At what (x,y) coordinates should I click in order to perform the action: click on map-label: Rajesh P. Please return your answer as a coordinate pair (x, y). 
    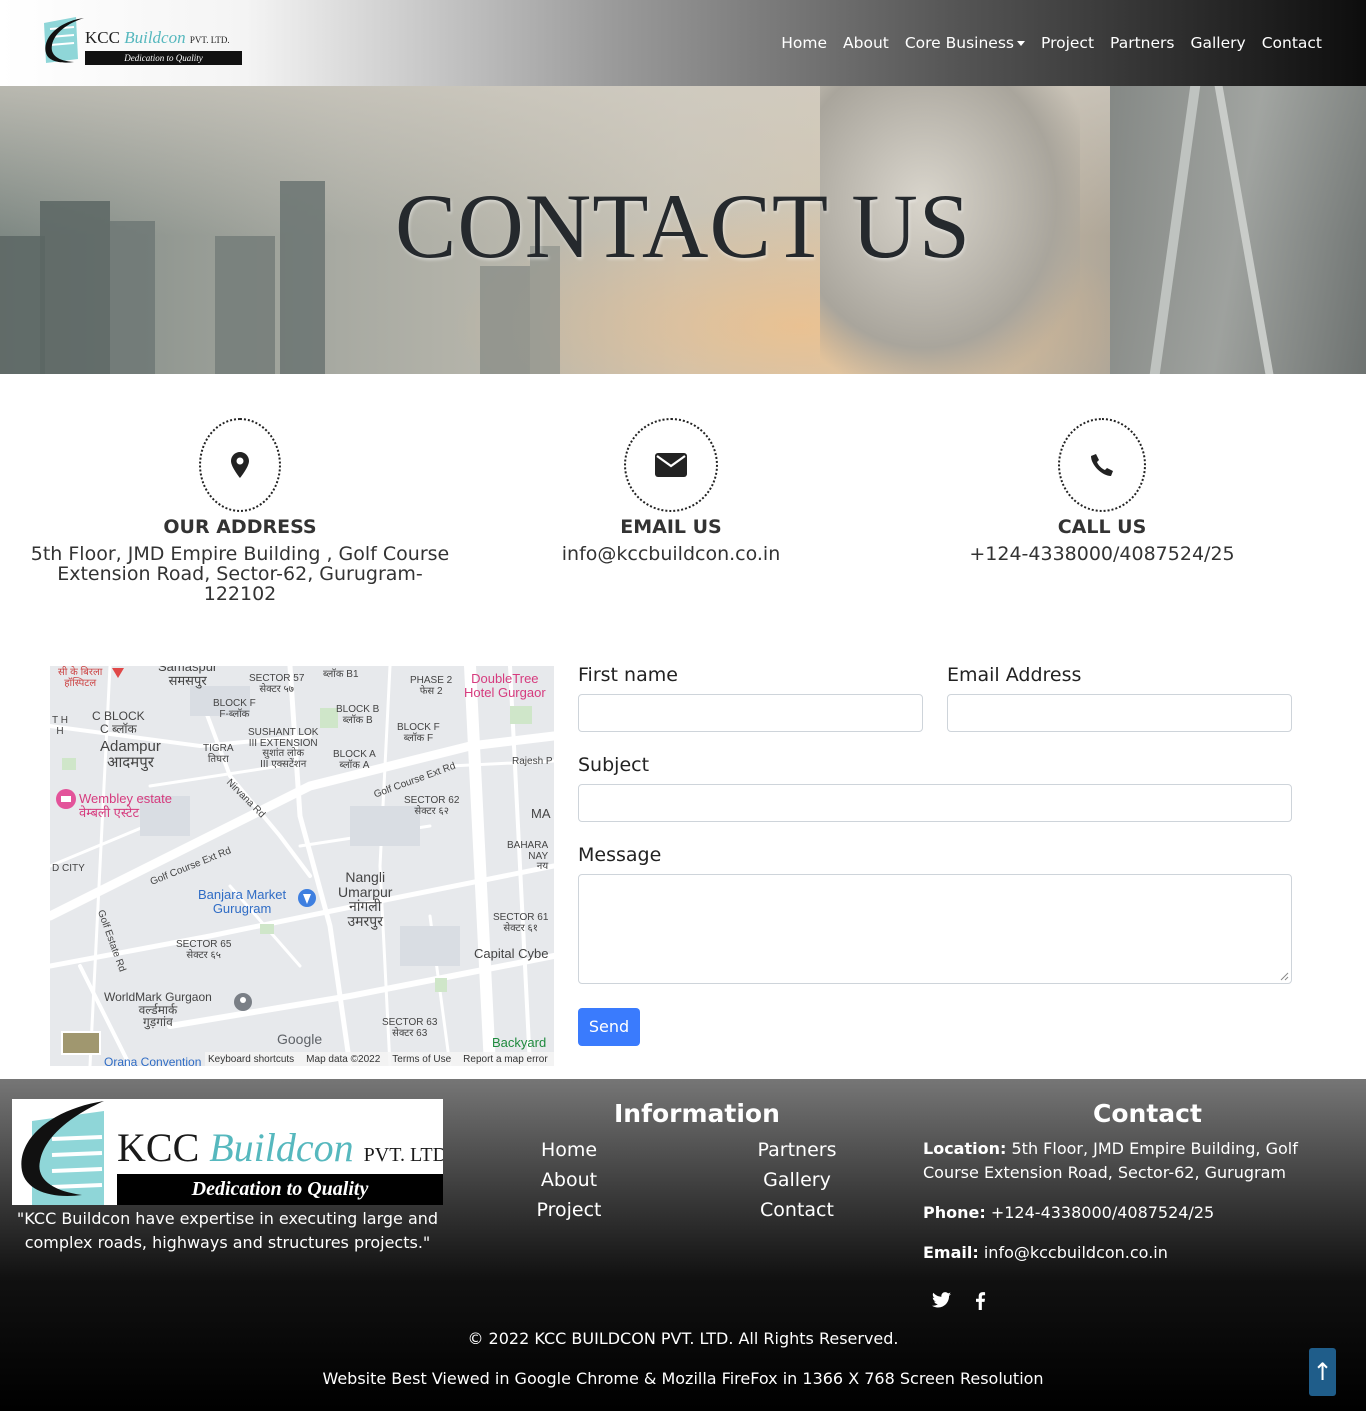
    Looking at the image, I should click on (532, 761).